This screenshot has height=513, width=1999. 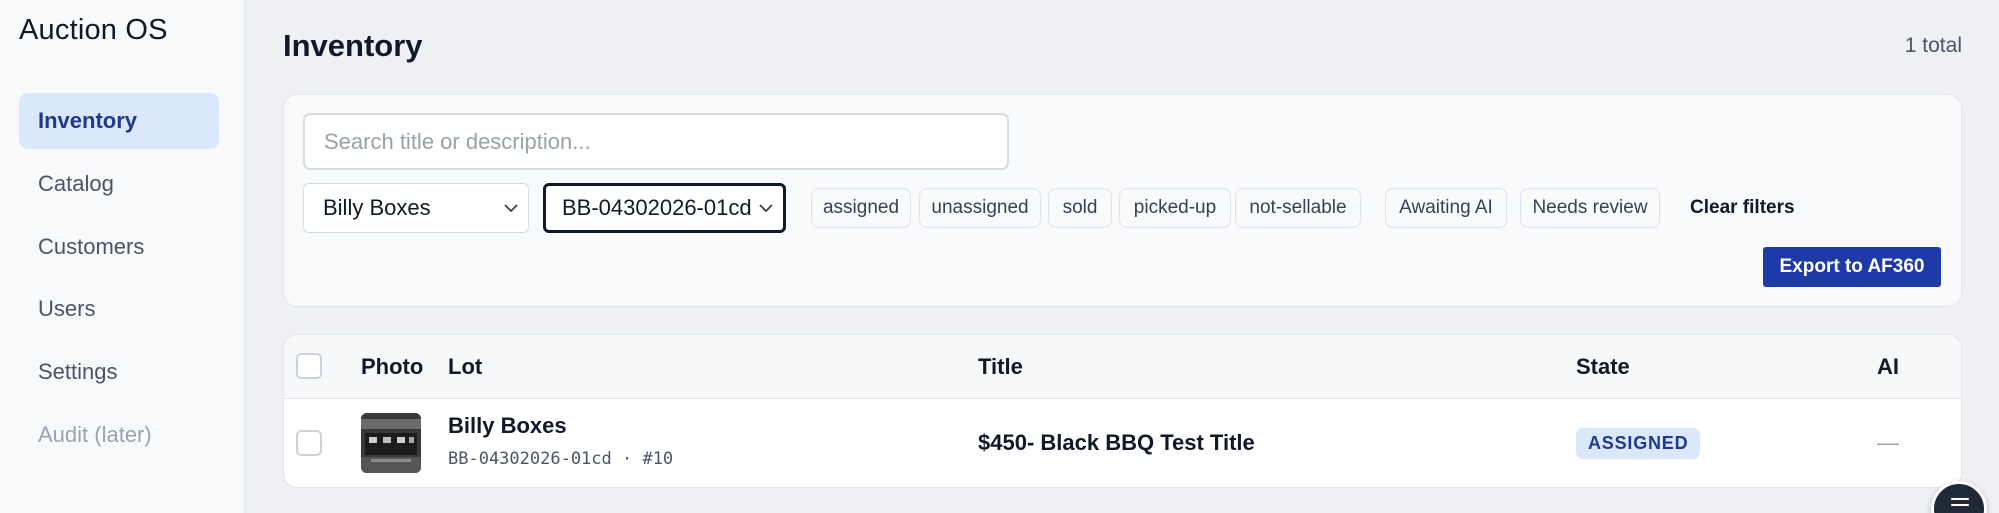 I want to click on page-title: Inventory, so click(x=353, y=45).